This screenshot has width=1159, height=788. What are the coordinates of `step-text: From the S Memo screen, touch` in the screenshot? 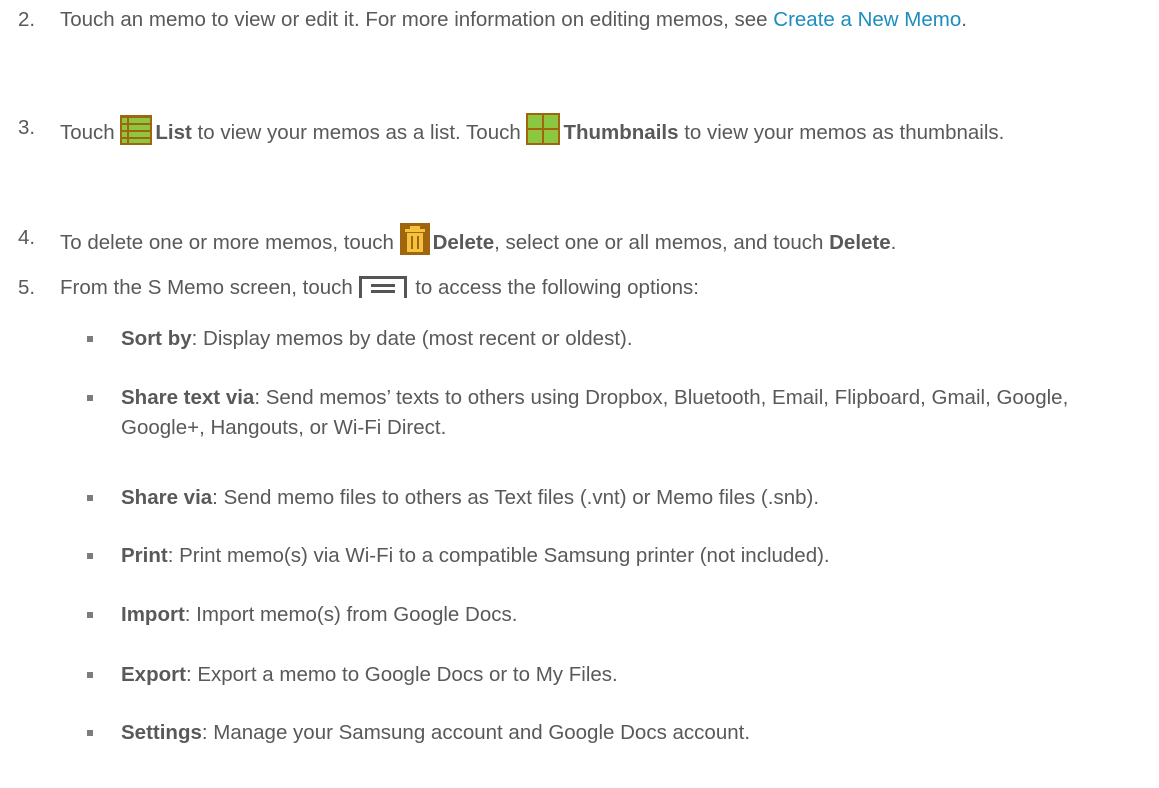 It's located at (209, 287).